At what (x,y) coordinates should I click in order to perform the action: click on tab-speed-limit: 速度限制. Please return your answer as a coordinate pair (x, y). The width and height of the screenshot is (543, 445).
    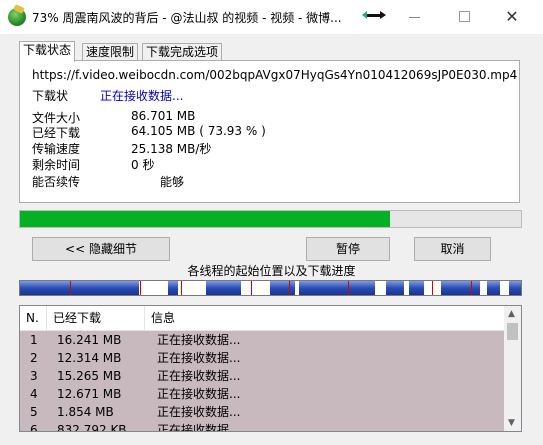
    Looking at the image, I should click on (110, 52).